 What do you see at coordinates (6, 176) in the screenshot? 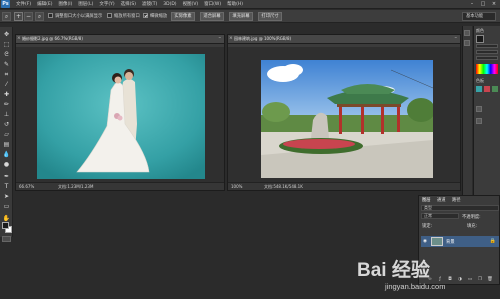
I see `pen-tool-icon: ✒` at bounding box center [6, 176].